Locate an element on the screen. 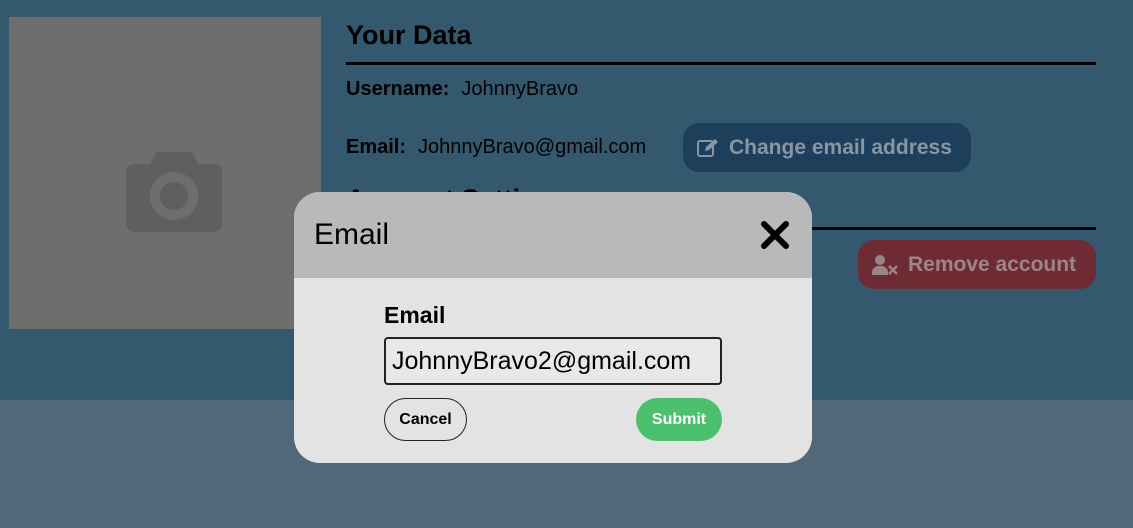  remove-account-button: Remove account is located at coordinates (977, 264).